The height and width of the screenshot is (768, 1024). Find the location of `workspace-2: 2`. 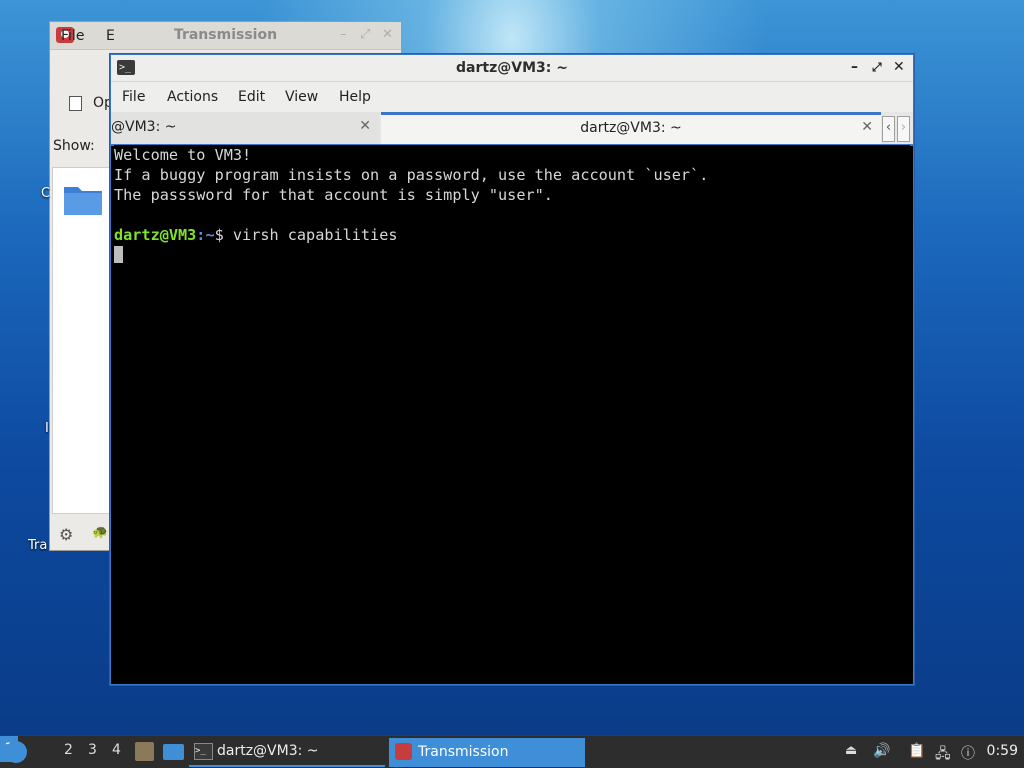

workspace-2: 2 is located at coordinates (68, 750).